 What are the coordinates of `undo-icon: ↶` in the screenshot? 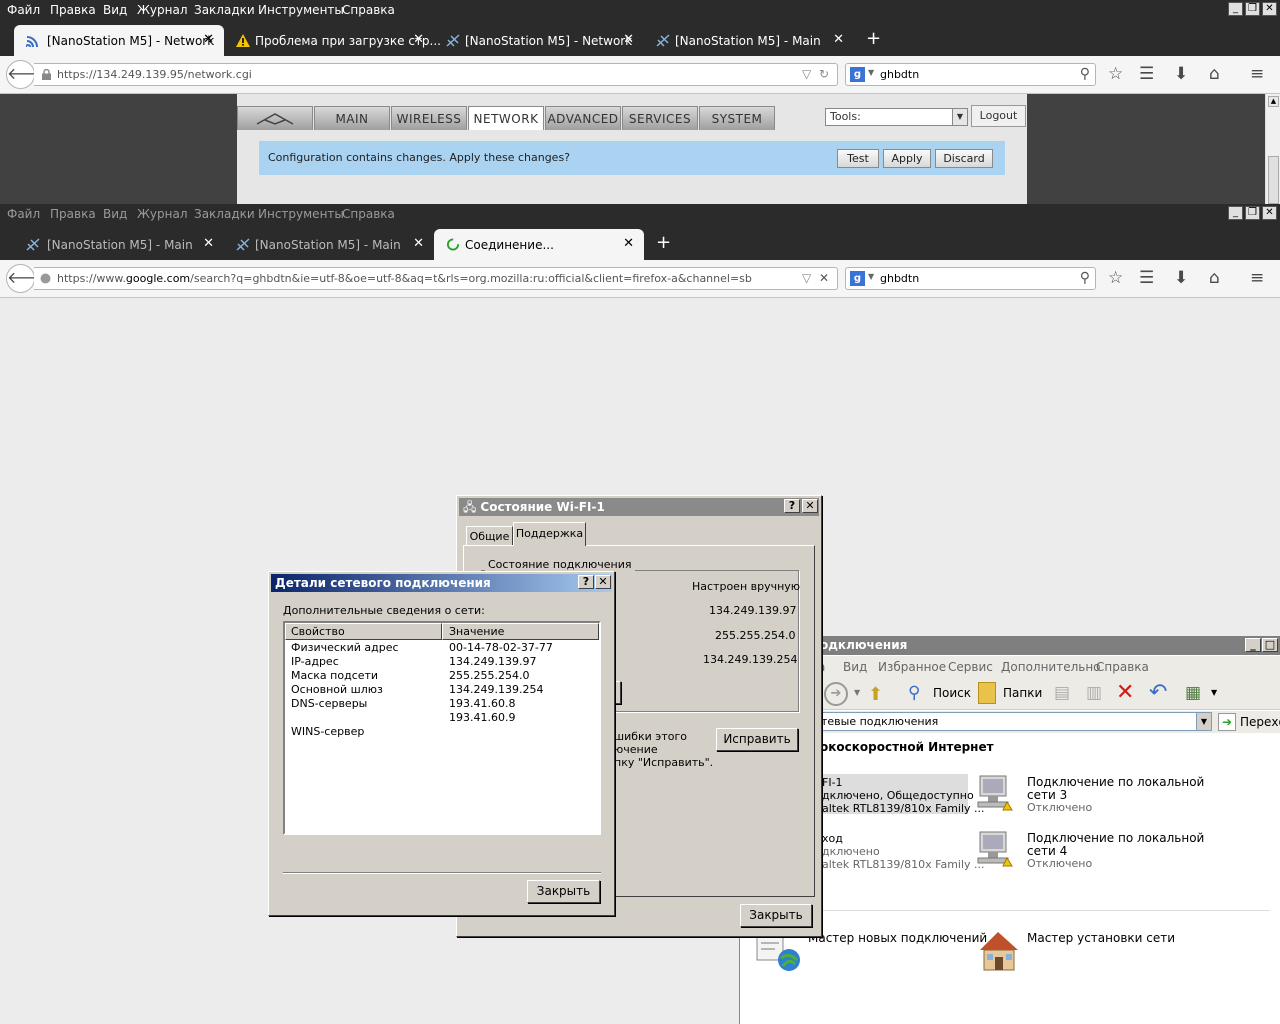 It's located at (1158, 692).